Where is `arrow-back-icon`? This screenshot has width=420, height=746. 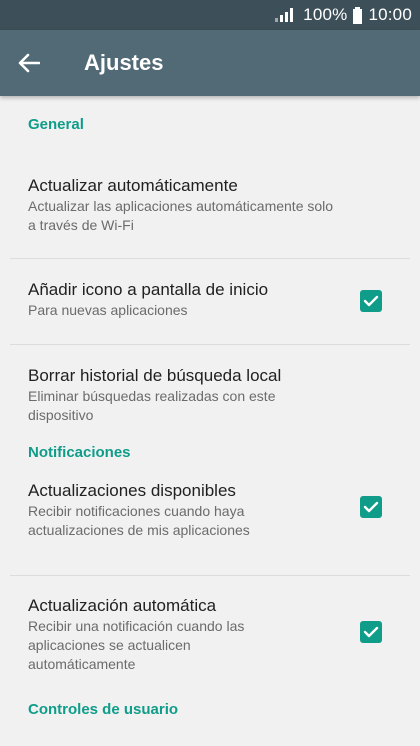
arrow-back-icon is located at coordinates (29, 63).